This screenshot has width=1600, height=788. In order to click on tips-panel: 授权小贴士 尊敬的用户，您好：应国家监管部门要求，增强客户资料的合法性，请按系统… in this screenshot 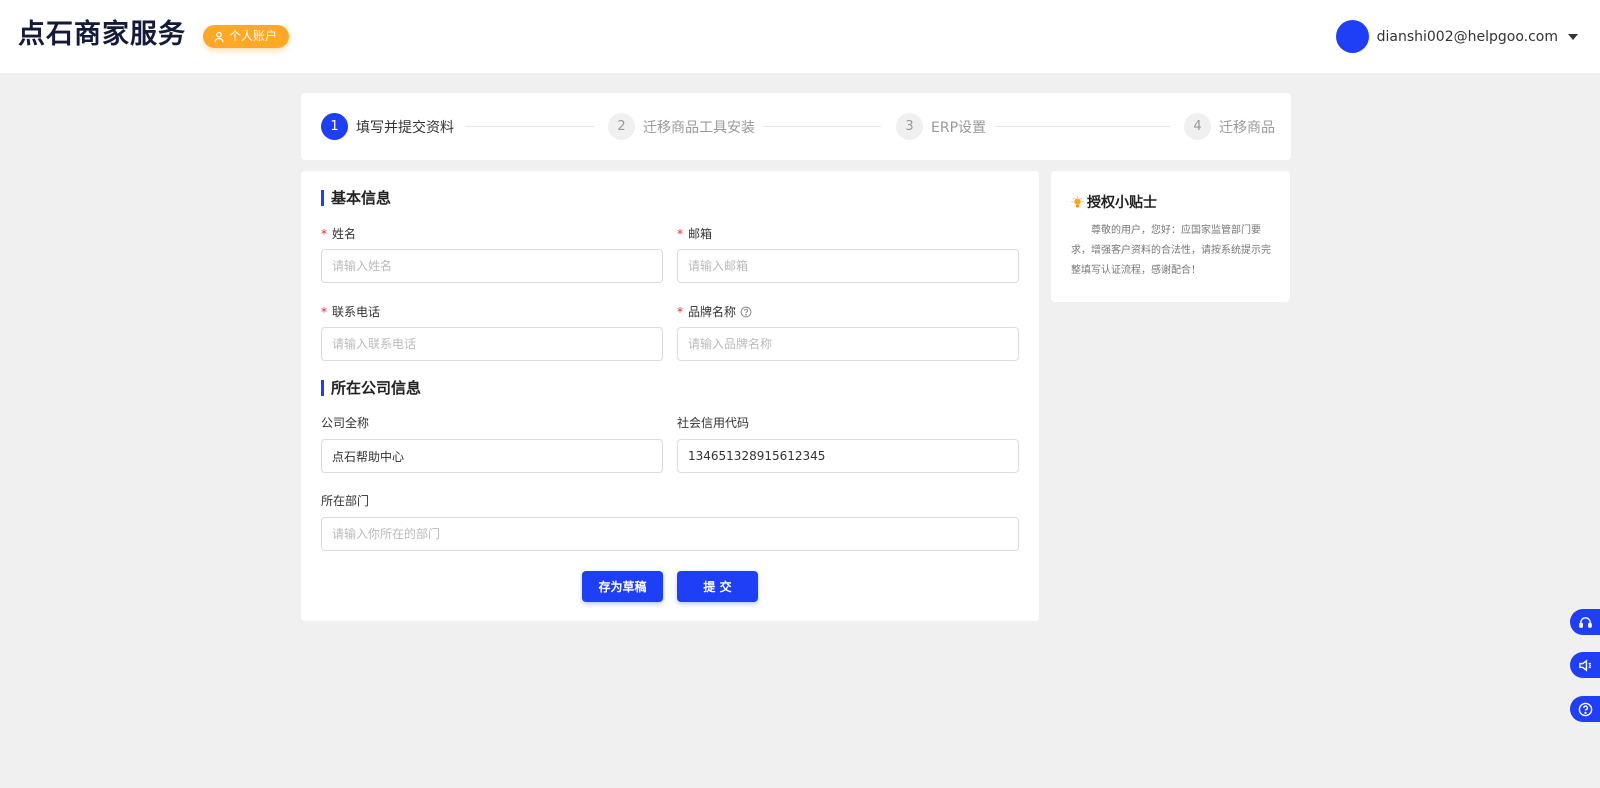, I will do `click(1170, 236)`.